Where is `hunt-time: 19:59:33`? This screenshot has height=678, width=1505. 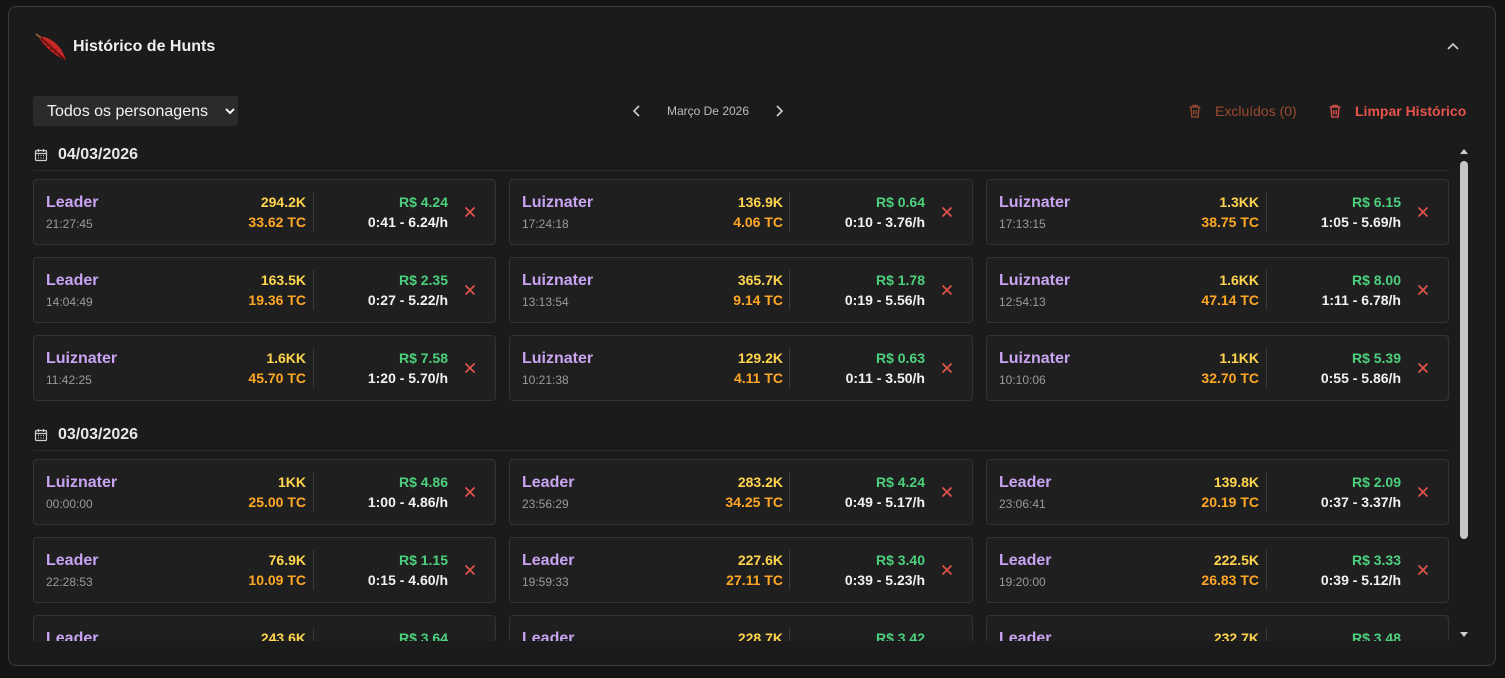 hunt-time: 19:59:33 is located at coordinates (545, 582).